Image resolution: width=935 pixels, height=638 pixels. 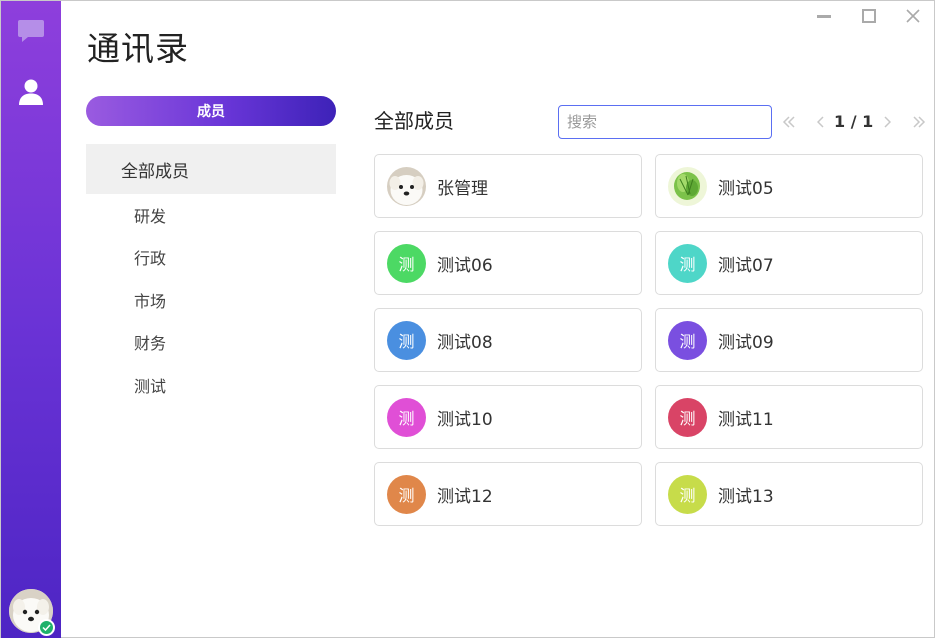 What do you see at coordinates (789, 417) in the screenshot?
I see `member-card: 测 测试11` at bounding box center [789, 417].